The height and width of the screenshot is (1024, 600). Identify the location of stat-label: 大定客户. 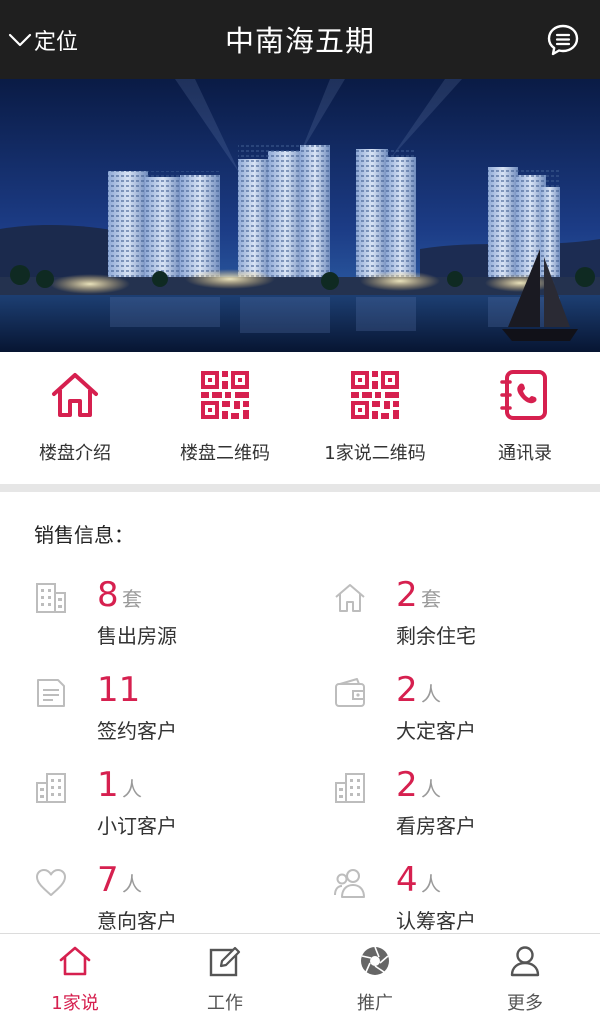
(436, 731).